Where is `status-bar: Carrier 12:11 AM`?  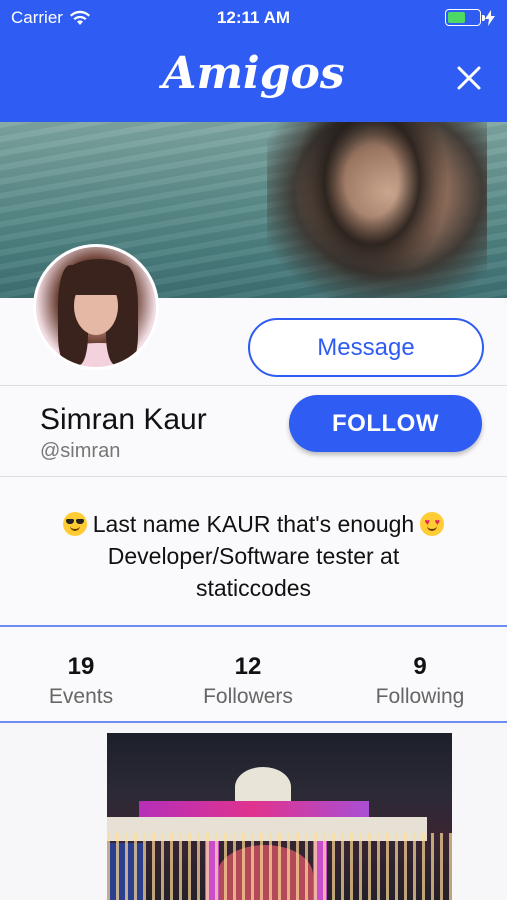
status-bar: Carrier 12:11 AM is located at coordinates (253, 18).